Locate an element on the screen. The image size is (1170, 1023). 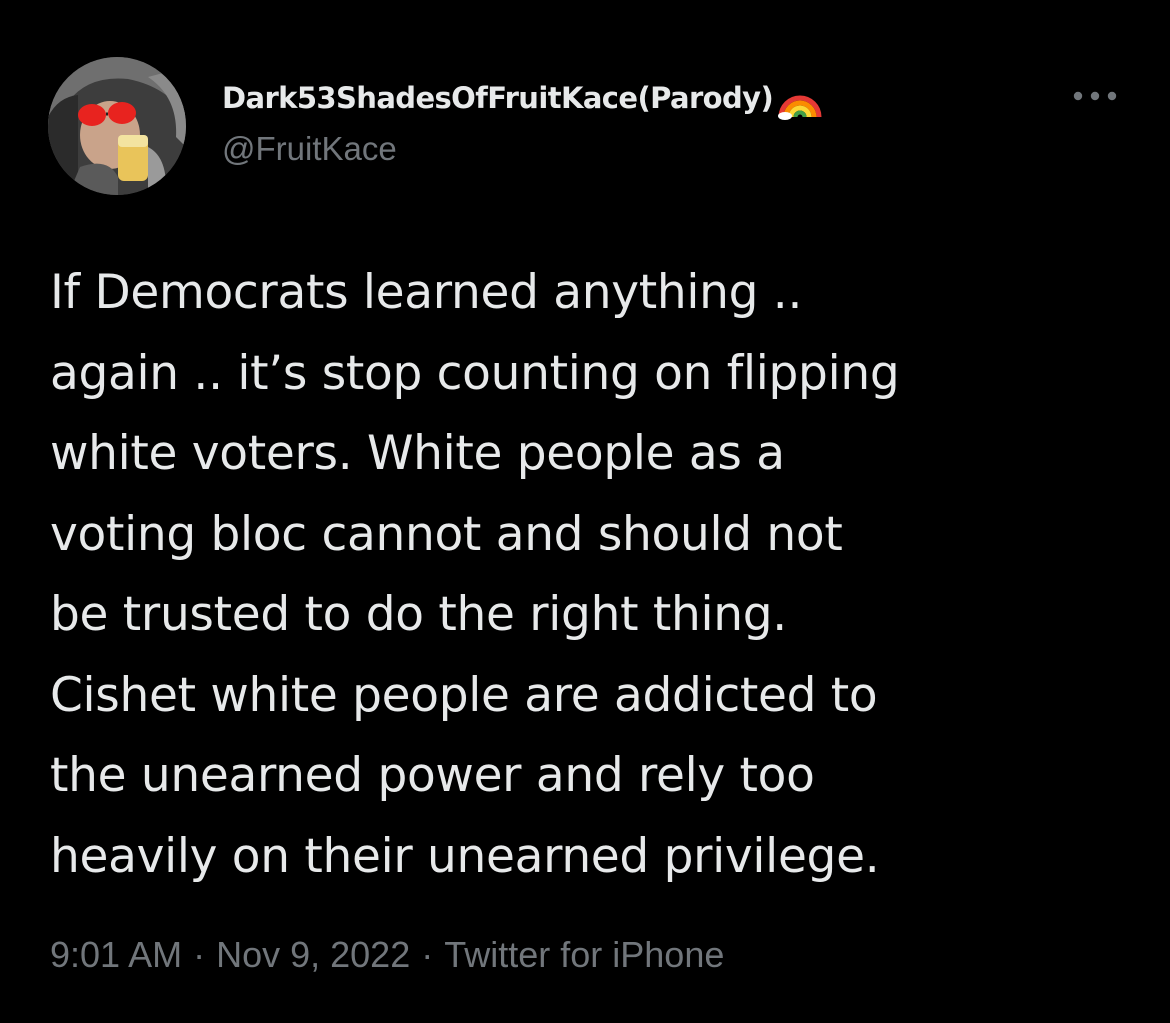
tweet-text-line: heavily on their unearned privilege. is located at coordinates (465, 856).